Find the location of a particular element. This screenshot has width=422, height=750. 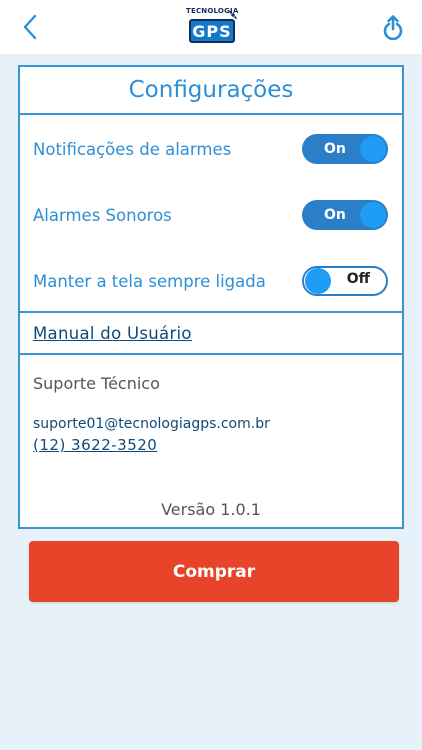

support-title: Suporte Técnico is located at coordinates (96, 383).